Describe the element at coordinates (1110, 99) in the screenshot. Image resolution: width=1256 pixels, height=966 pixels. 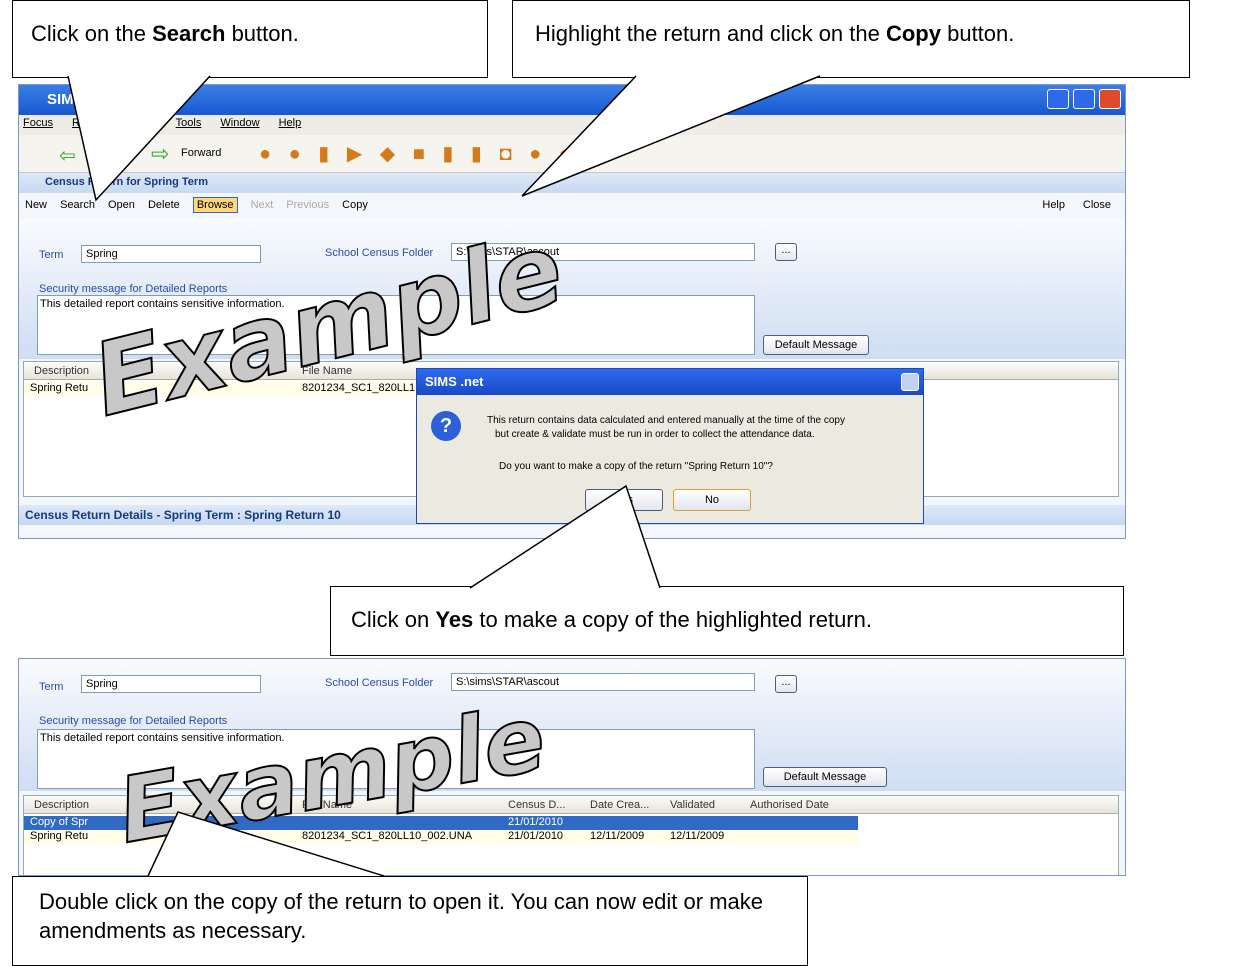
I see `close-icon` at that location.